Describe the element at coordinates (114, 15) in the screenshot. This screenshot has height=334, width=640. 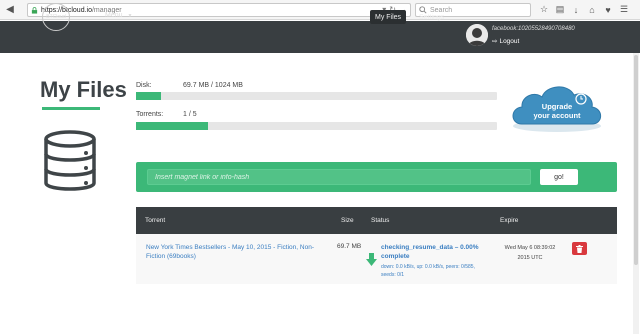
I see `menu-label: Menu` at that location.